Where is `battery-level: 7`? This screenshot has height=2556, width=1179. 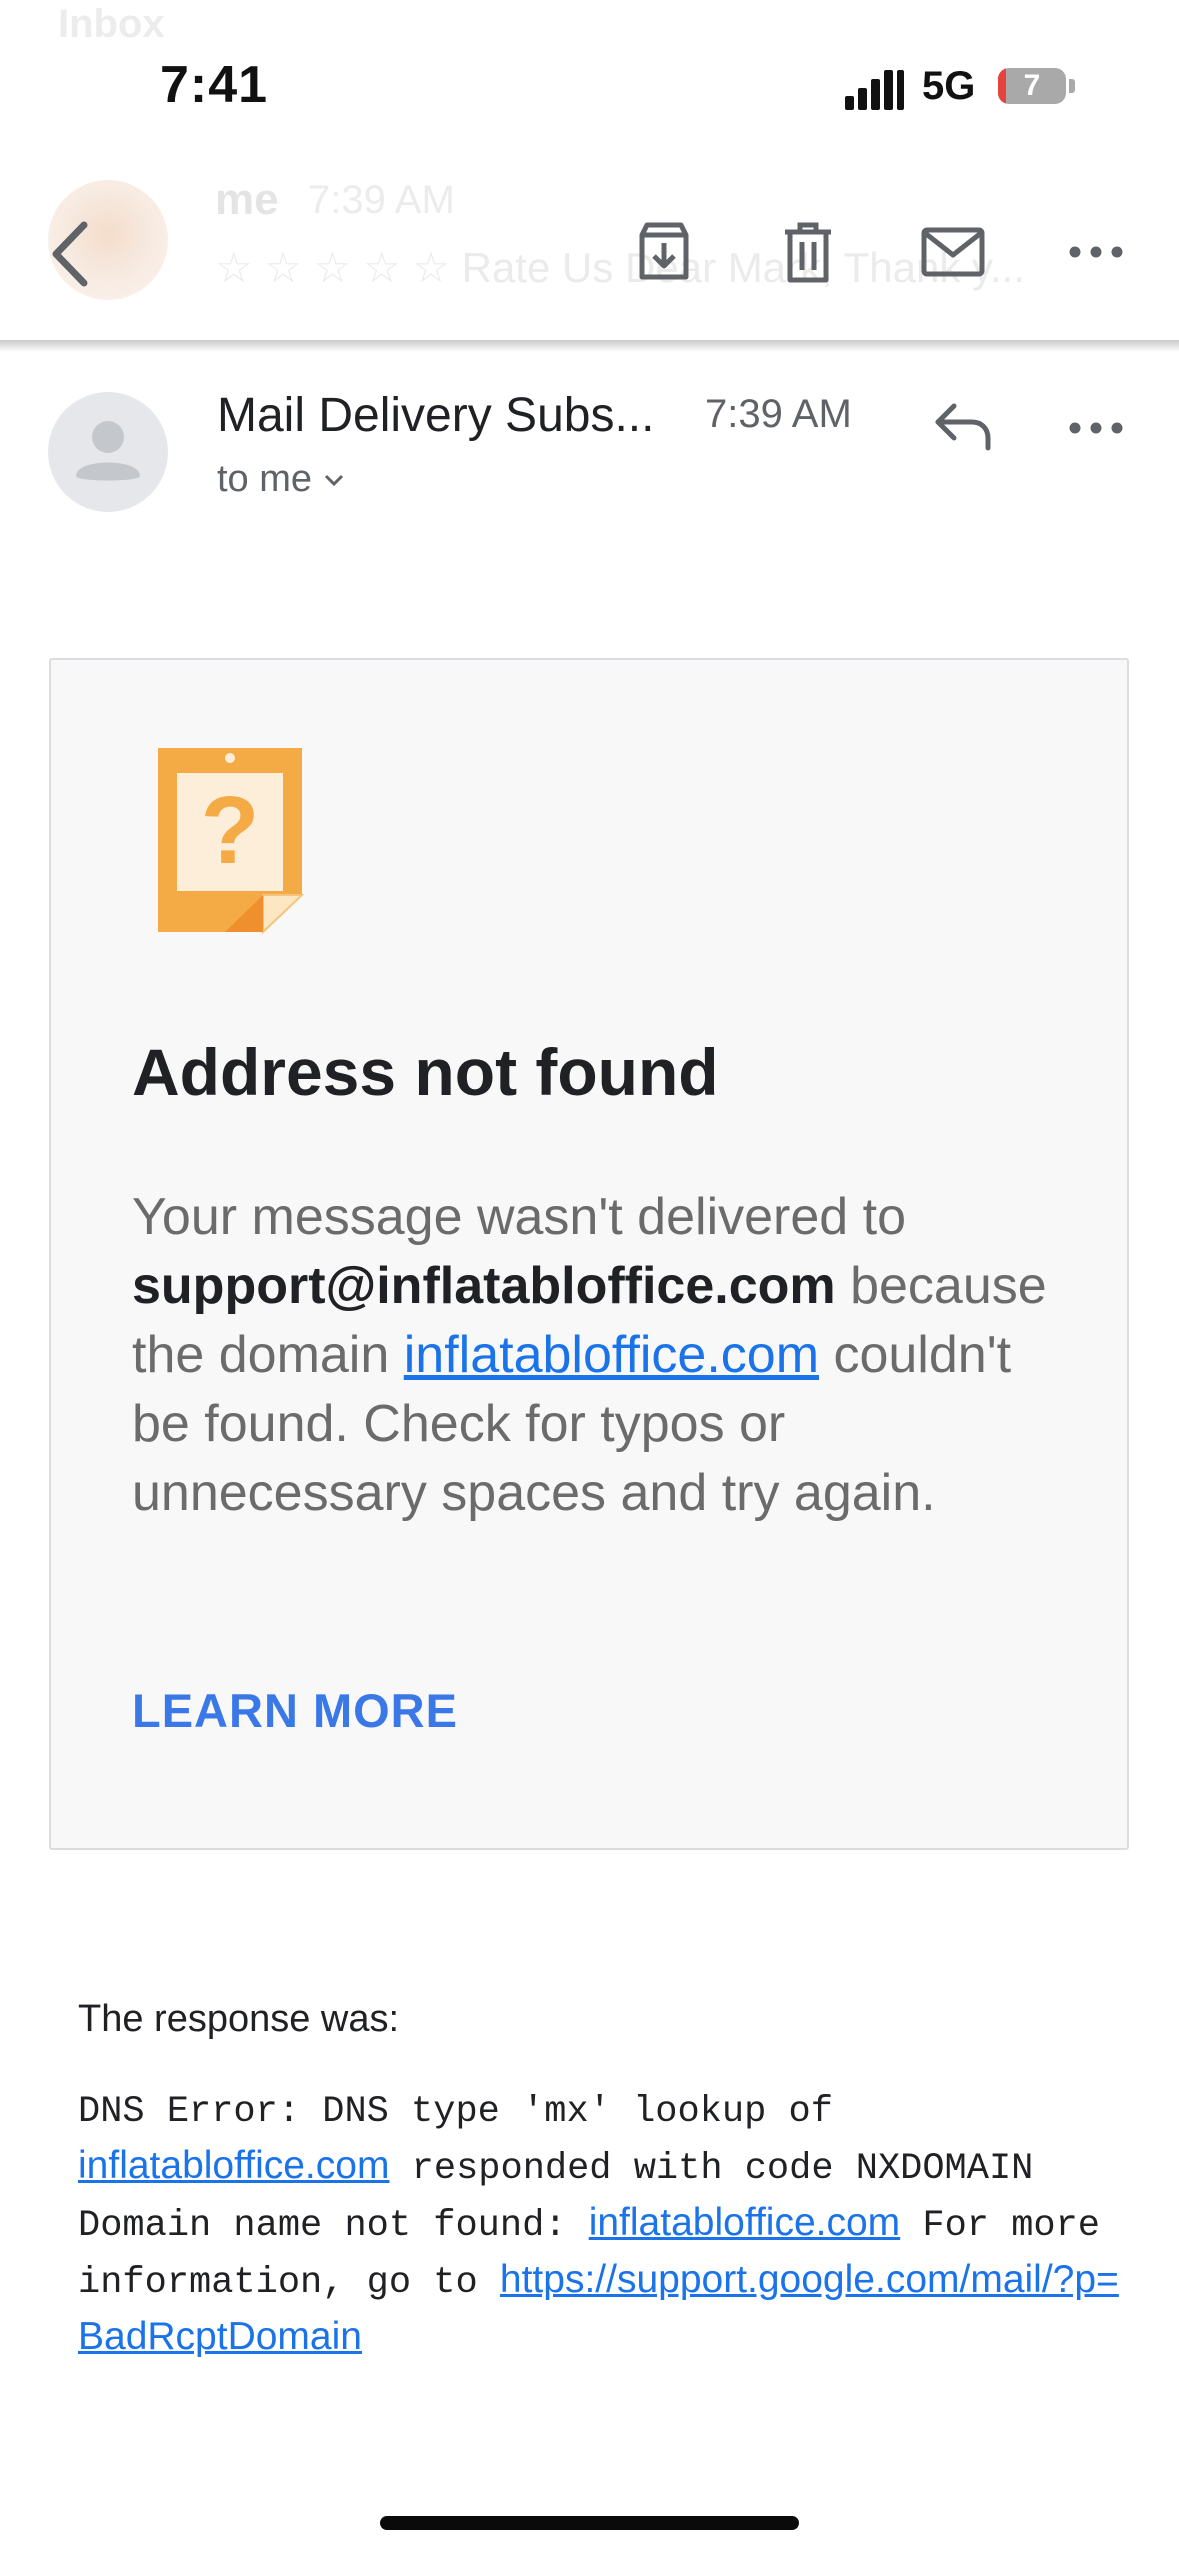 battery-level: 7 is located at coordinates (1032, 85).